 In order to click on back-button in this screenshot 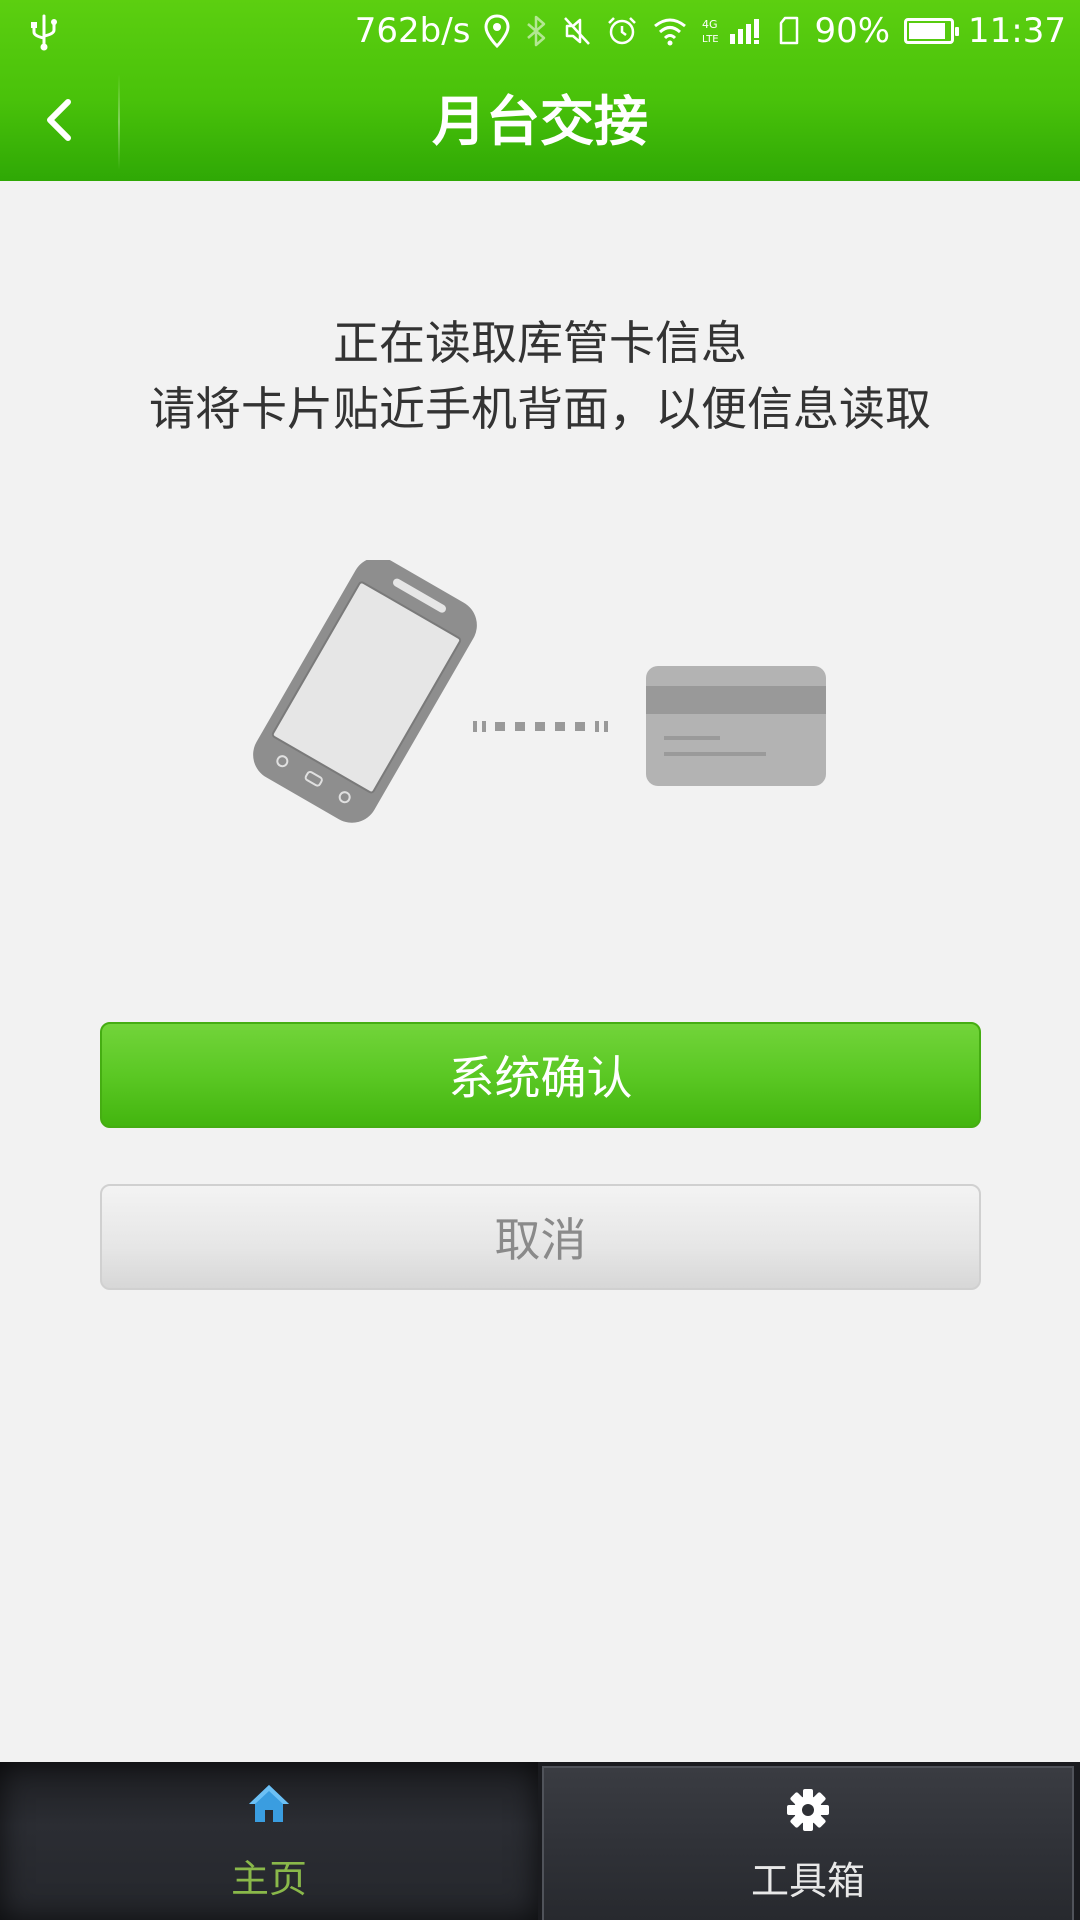, I will do `click(59, 121)`.